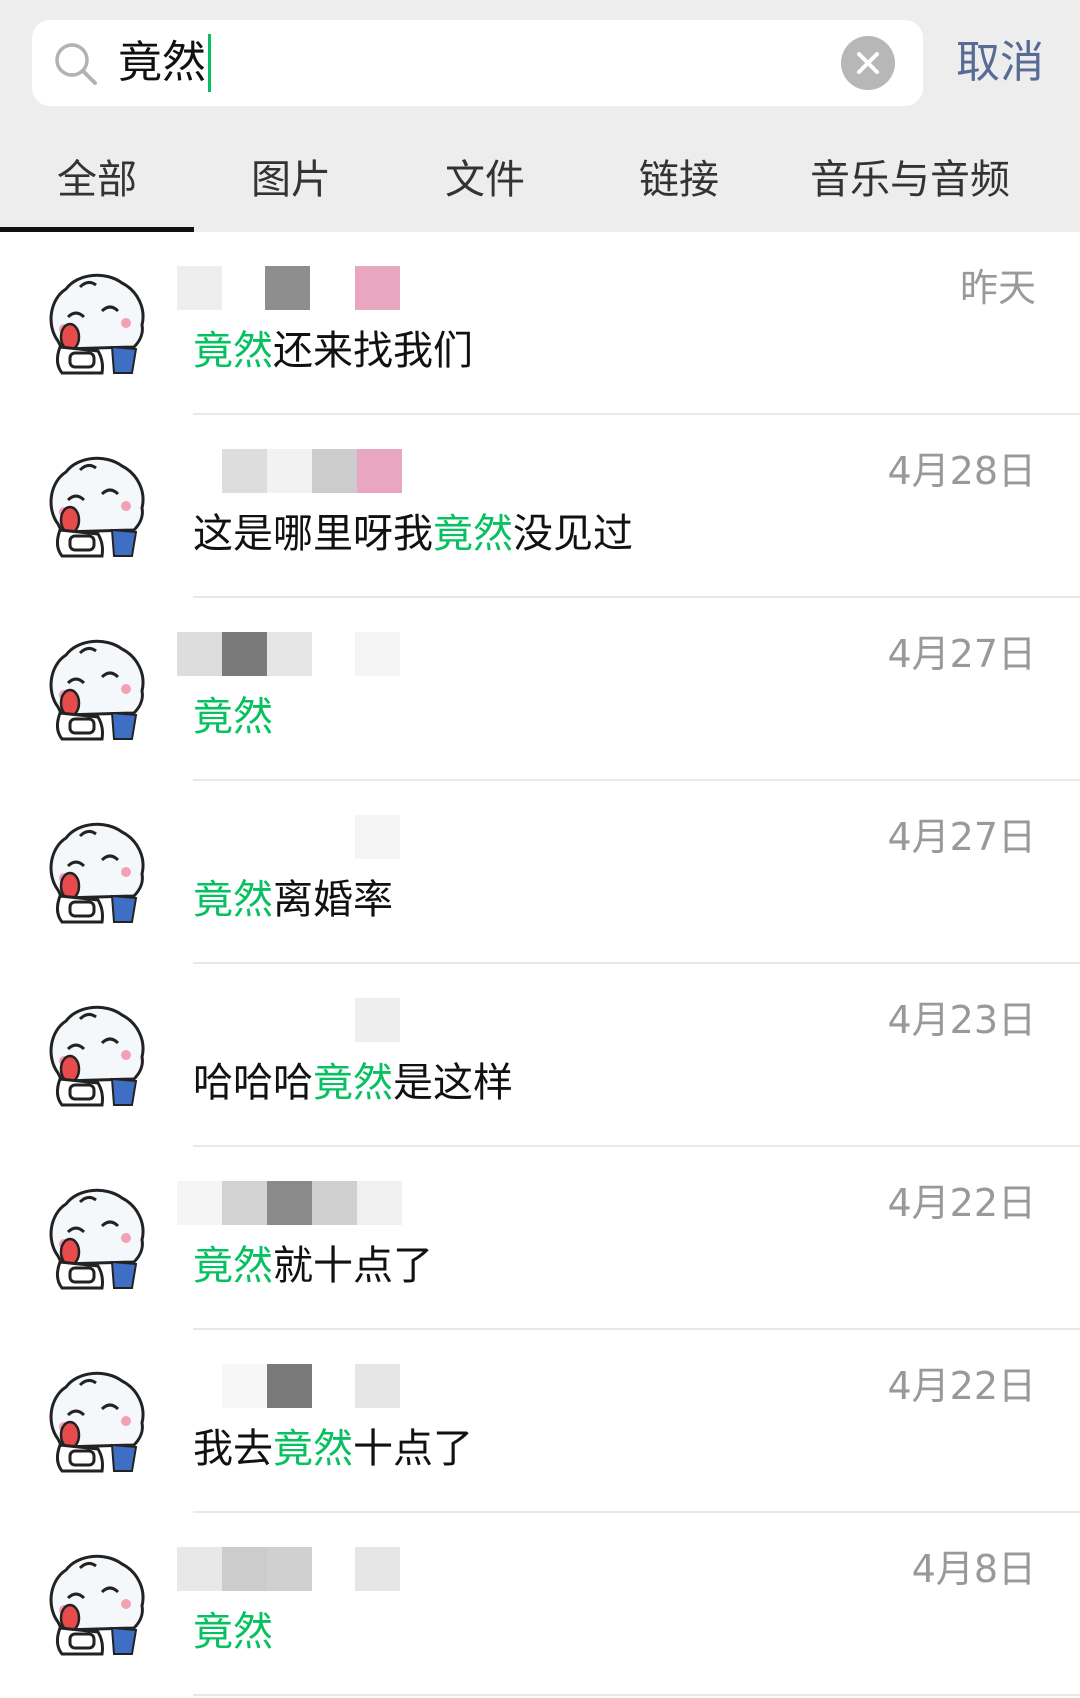 The height and width of the screenshot is (1698, 1080). I want to click on message-snippet: 竟然还来找我们, so click(333, 351).